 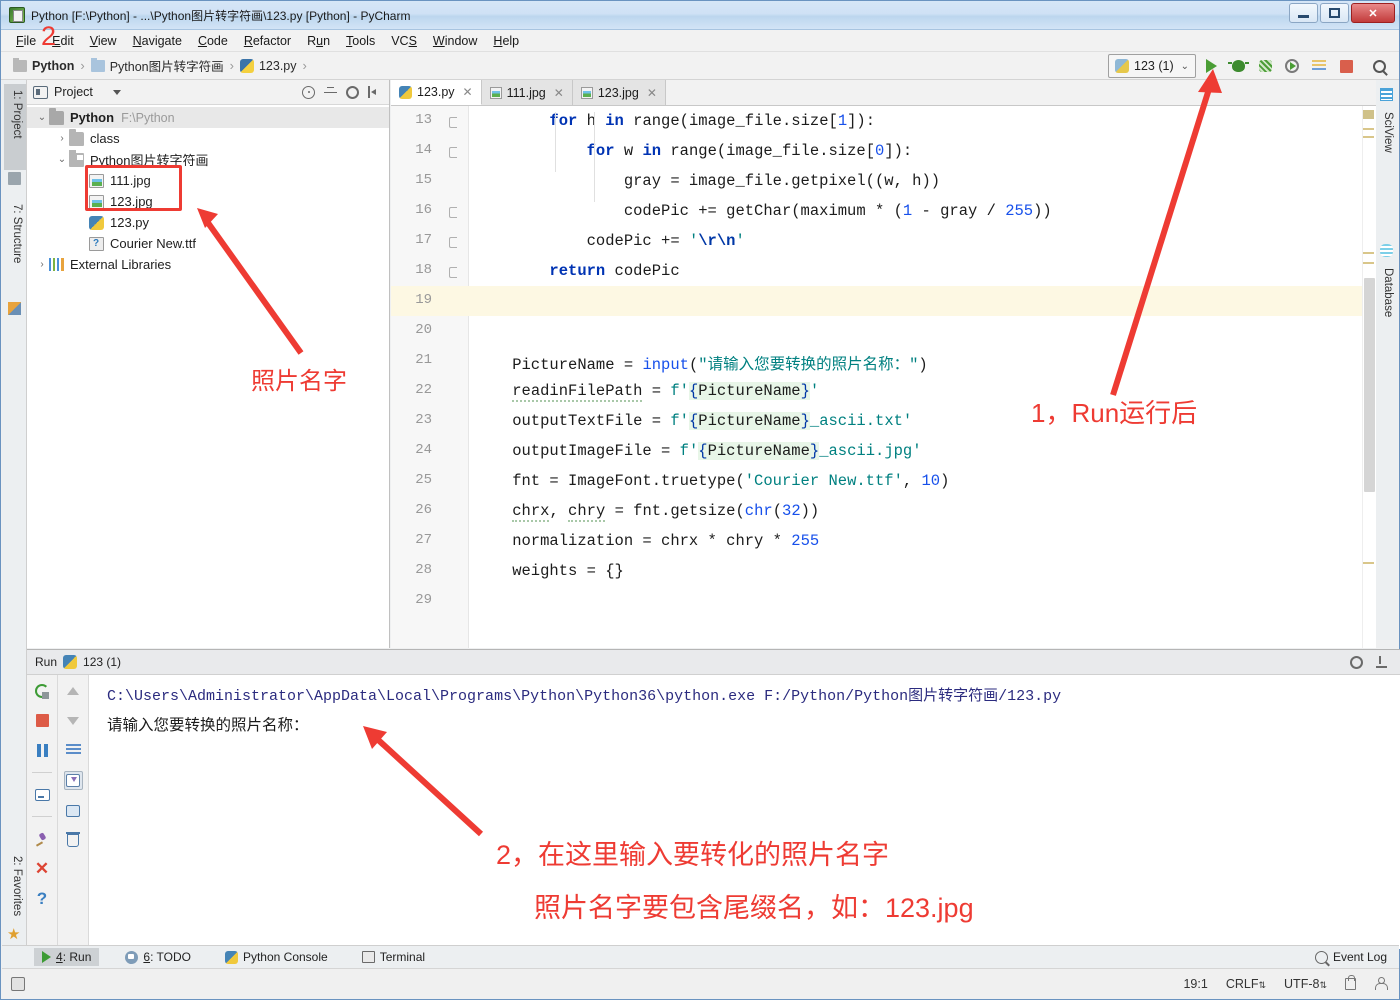 What do you see at coordinates (1388, 132) in the screenshot?
I see `sidebar-item-label: SciView` at bounding box center [1388, 132].